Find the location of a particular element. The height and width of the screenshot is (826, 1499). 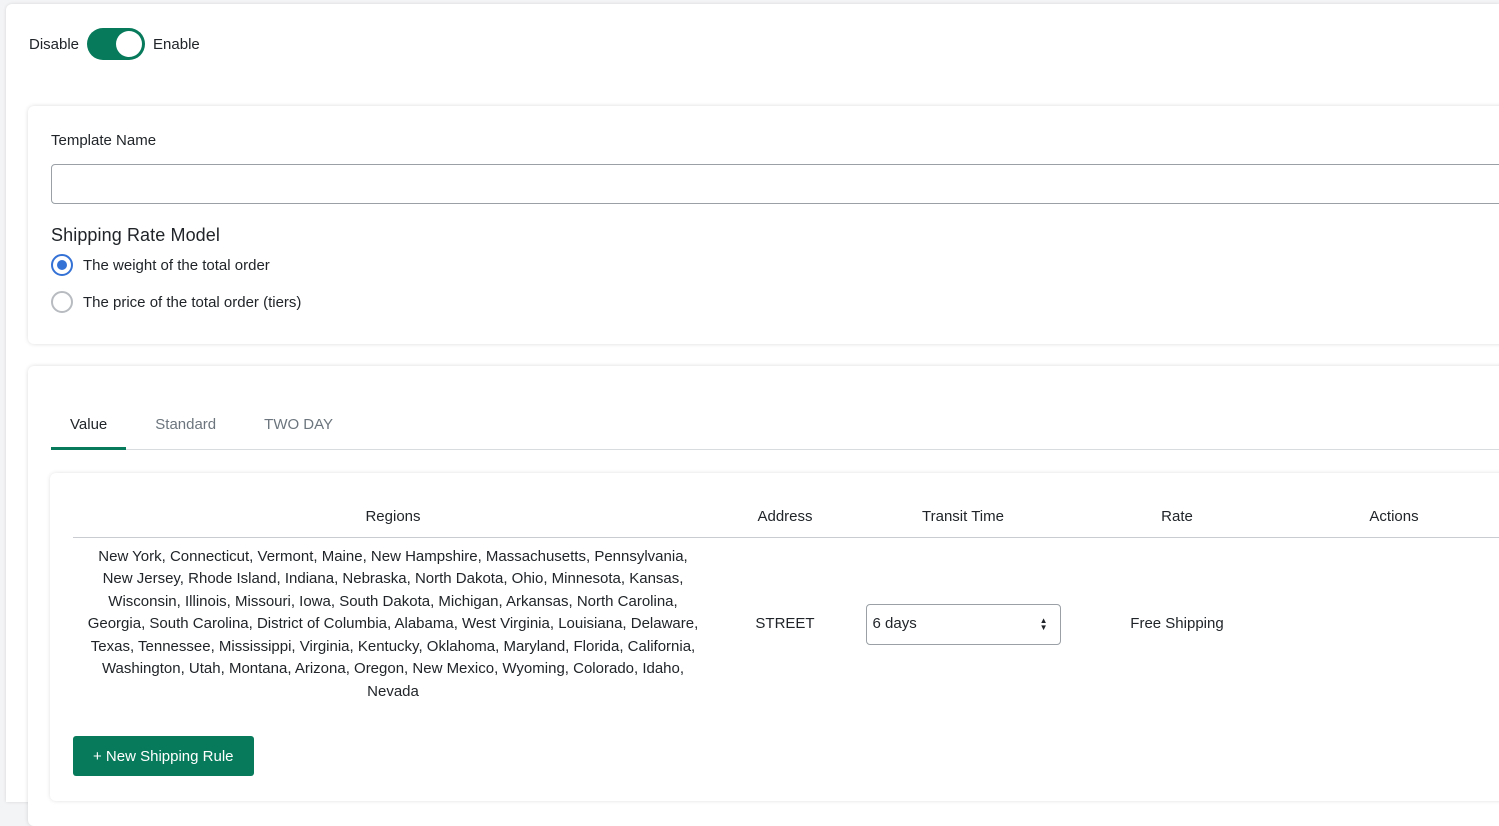

radio-option-weight: The weight of the total order is located at coordinates (160, 265).